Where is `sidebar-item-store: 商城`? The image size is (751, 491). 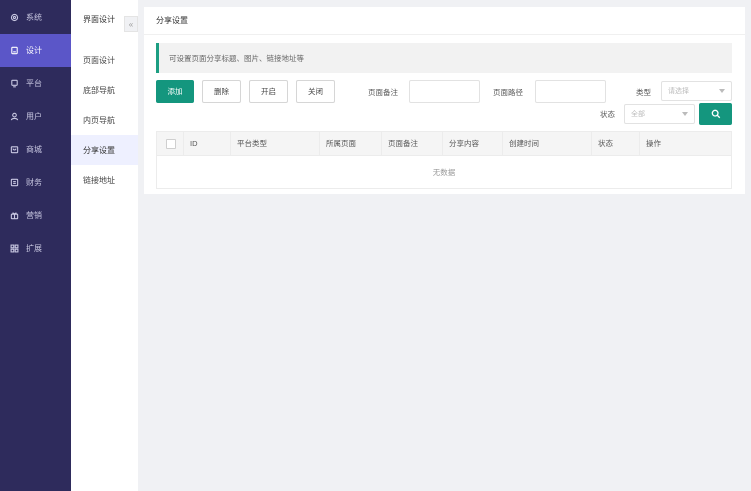 sidebar-item-store: 商城 is located at coordinates (35, 149).